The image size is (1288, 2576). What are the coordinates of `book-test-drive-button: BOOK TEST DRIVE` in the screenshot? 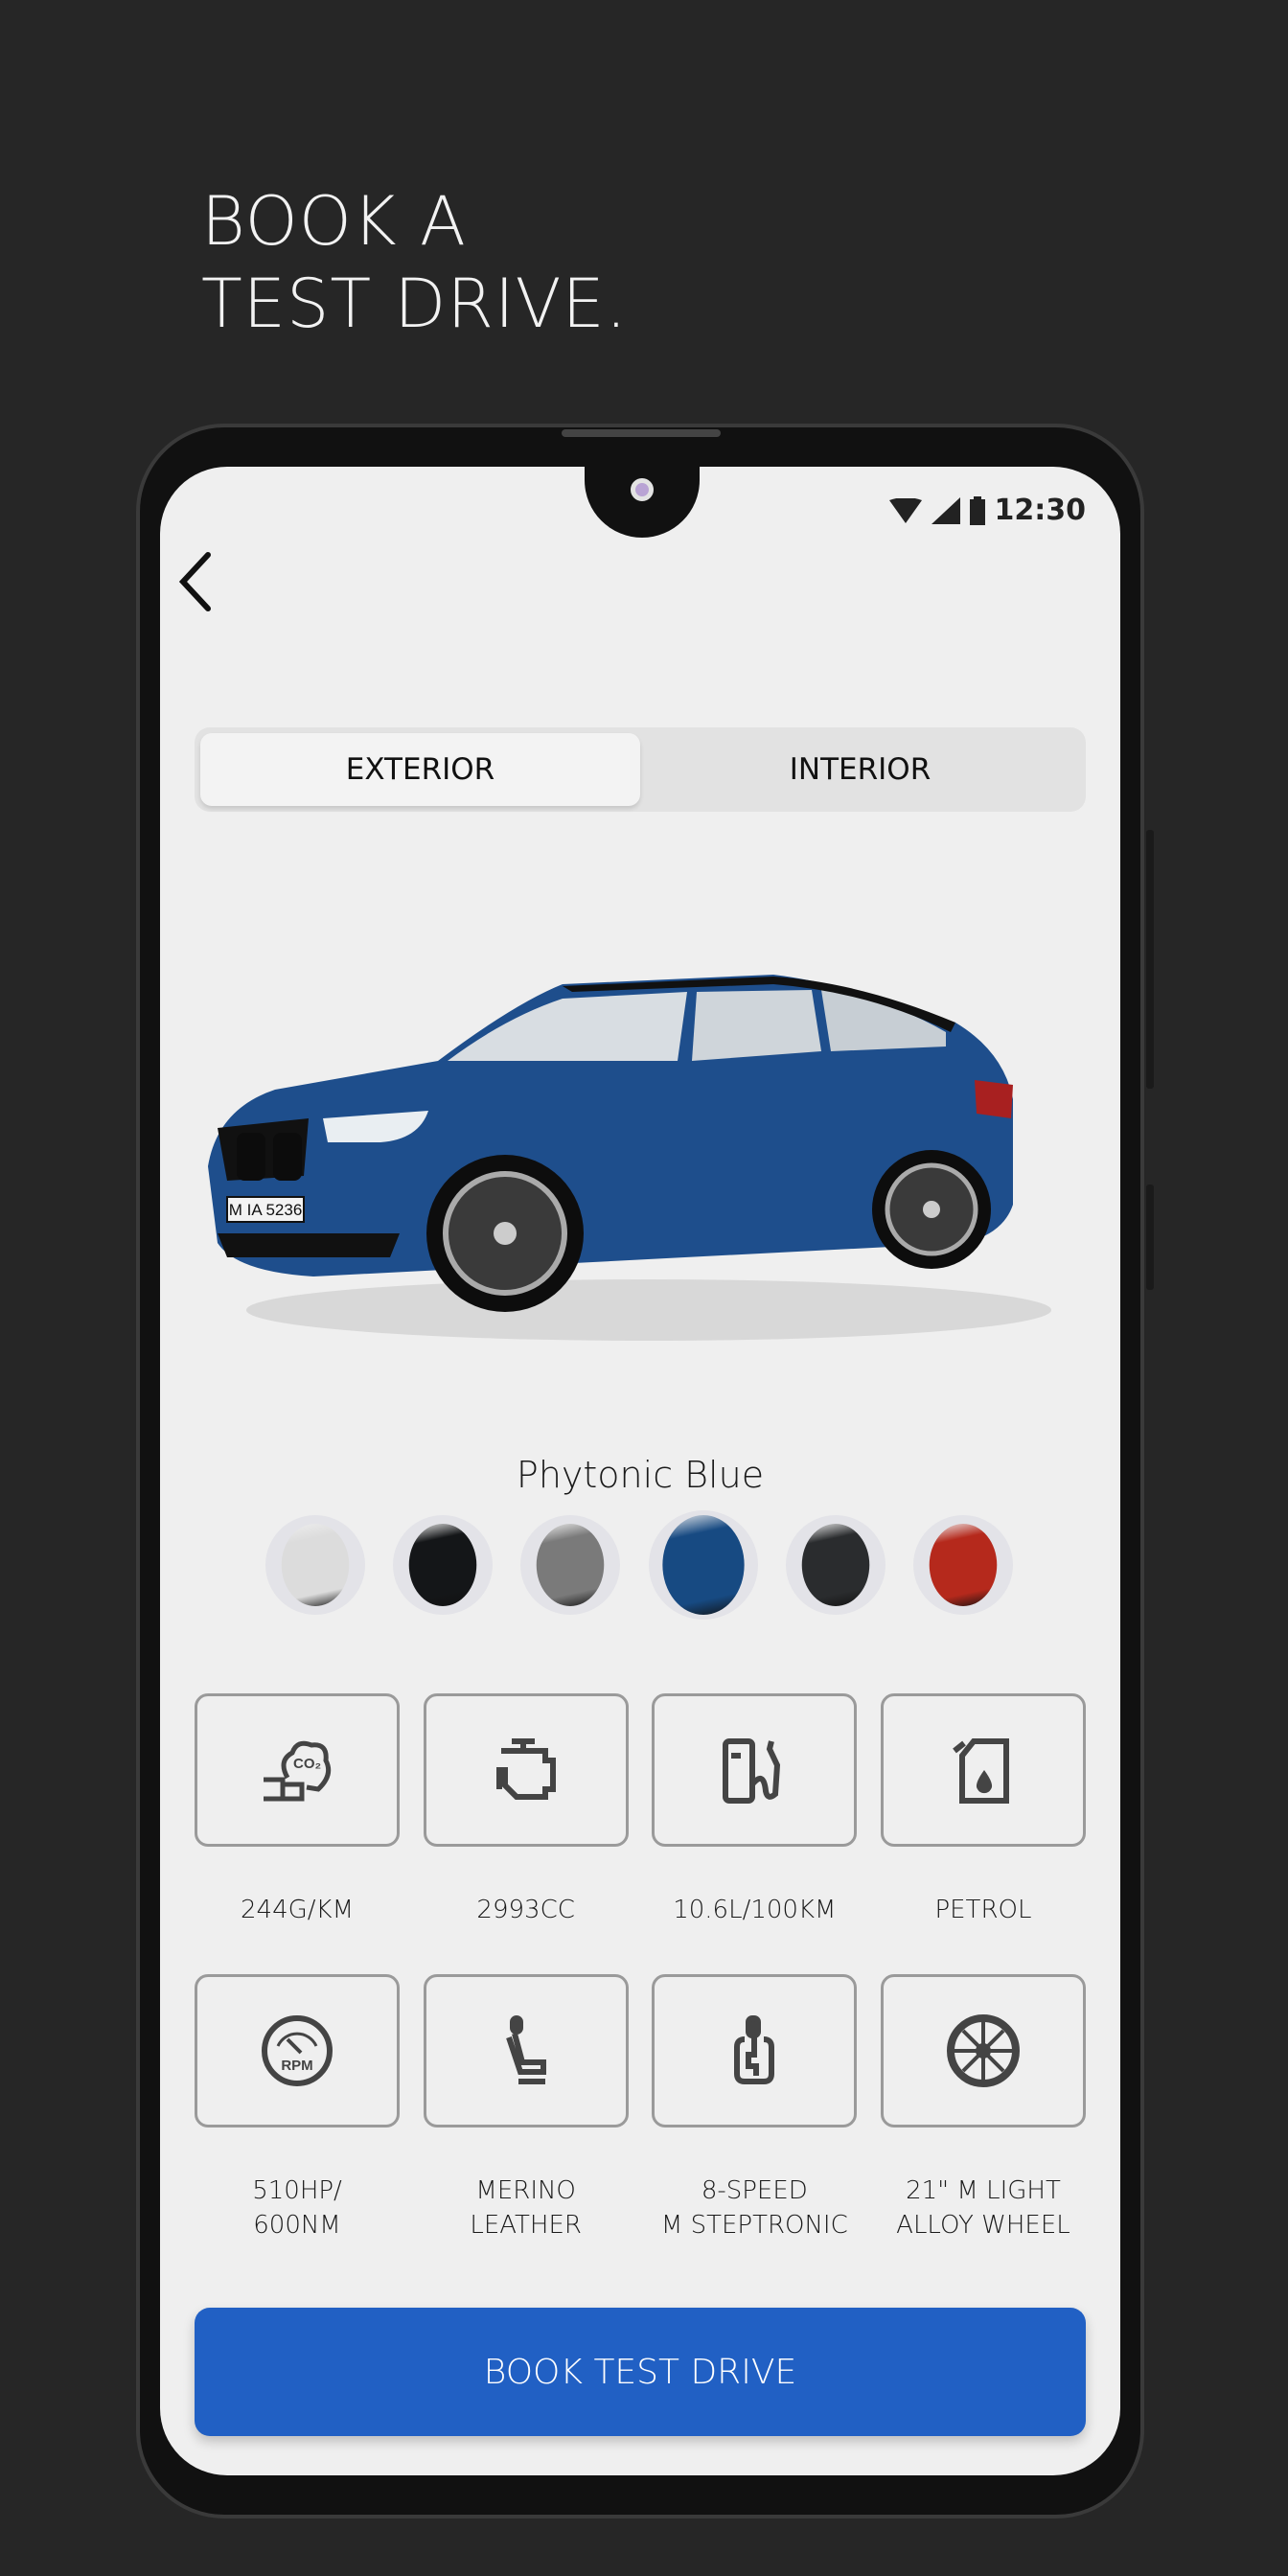 It's located at (640, 2372).